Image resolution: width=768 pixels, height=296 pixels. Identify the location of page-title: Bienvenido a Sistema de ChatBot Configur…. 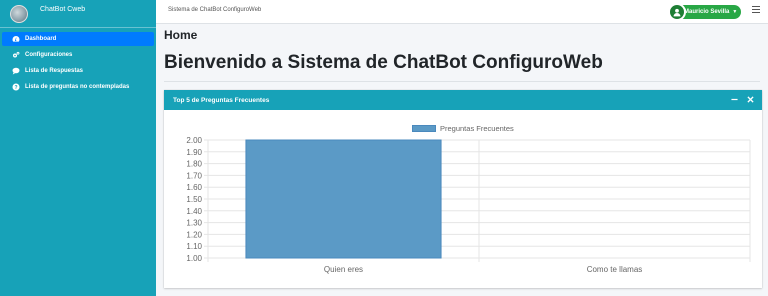
(383, 62).